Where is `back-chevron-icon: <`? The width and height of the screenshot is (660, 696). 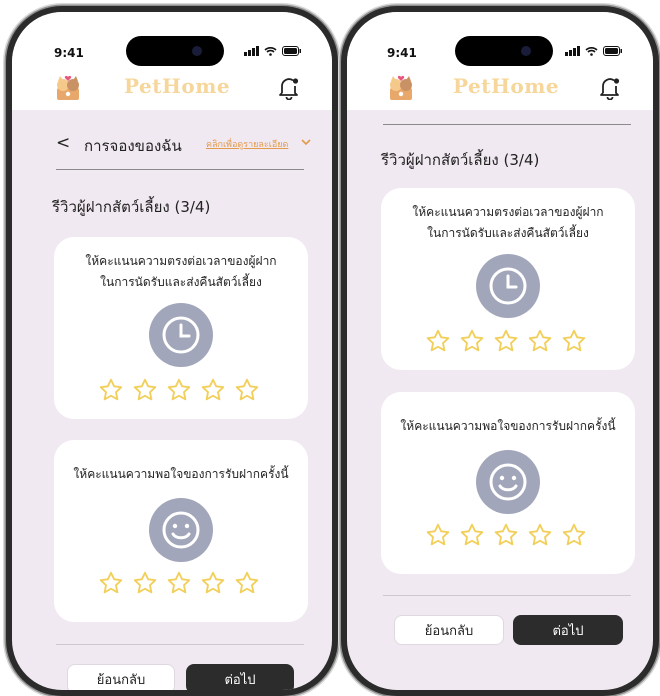
back-chevron-icon: < is located at coordinates (63, 143).